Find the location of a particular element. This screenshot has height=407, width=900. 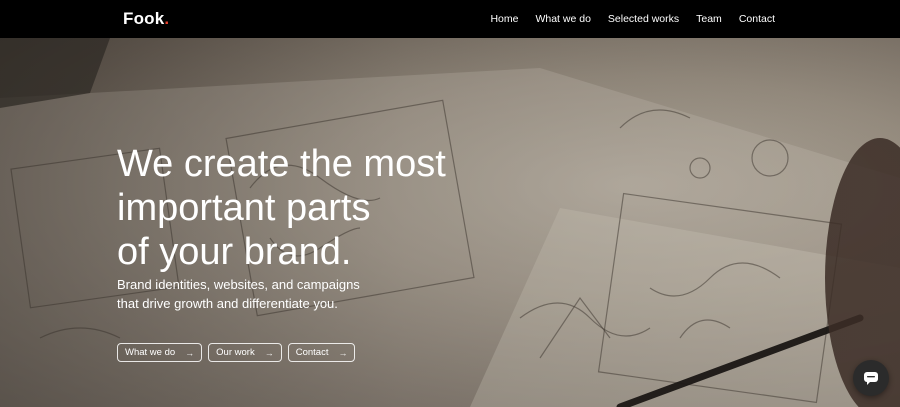

logo: Fook. is located at coordinates (146, 19).